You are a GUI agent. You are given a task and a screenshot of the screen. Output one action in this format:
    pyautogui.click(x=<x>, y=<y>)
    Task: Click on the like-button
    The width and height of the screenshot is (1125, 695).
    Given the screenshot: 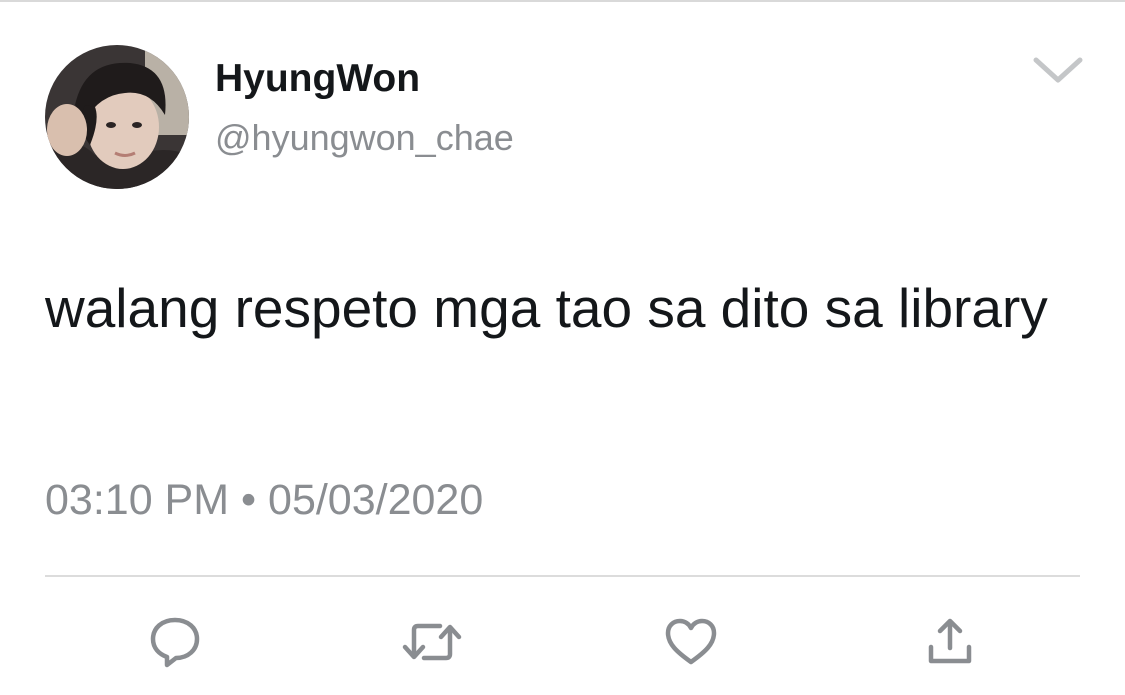 What is the action you would take?
    pyautogui.click(x=691, y=642)
    